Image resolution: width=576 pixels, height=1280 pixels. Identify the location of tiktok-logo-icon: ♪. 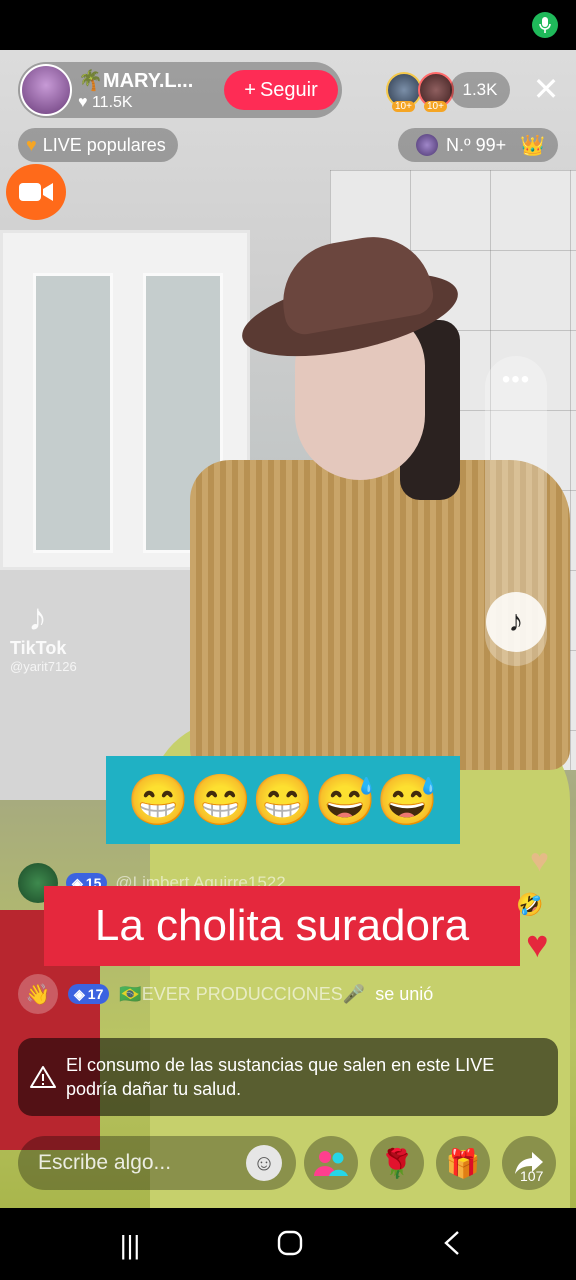
(37, 618).